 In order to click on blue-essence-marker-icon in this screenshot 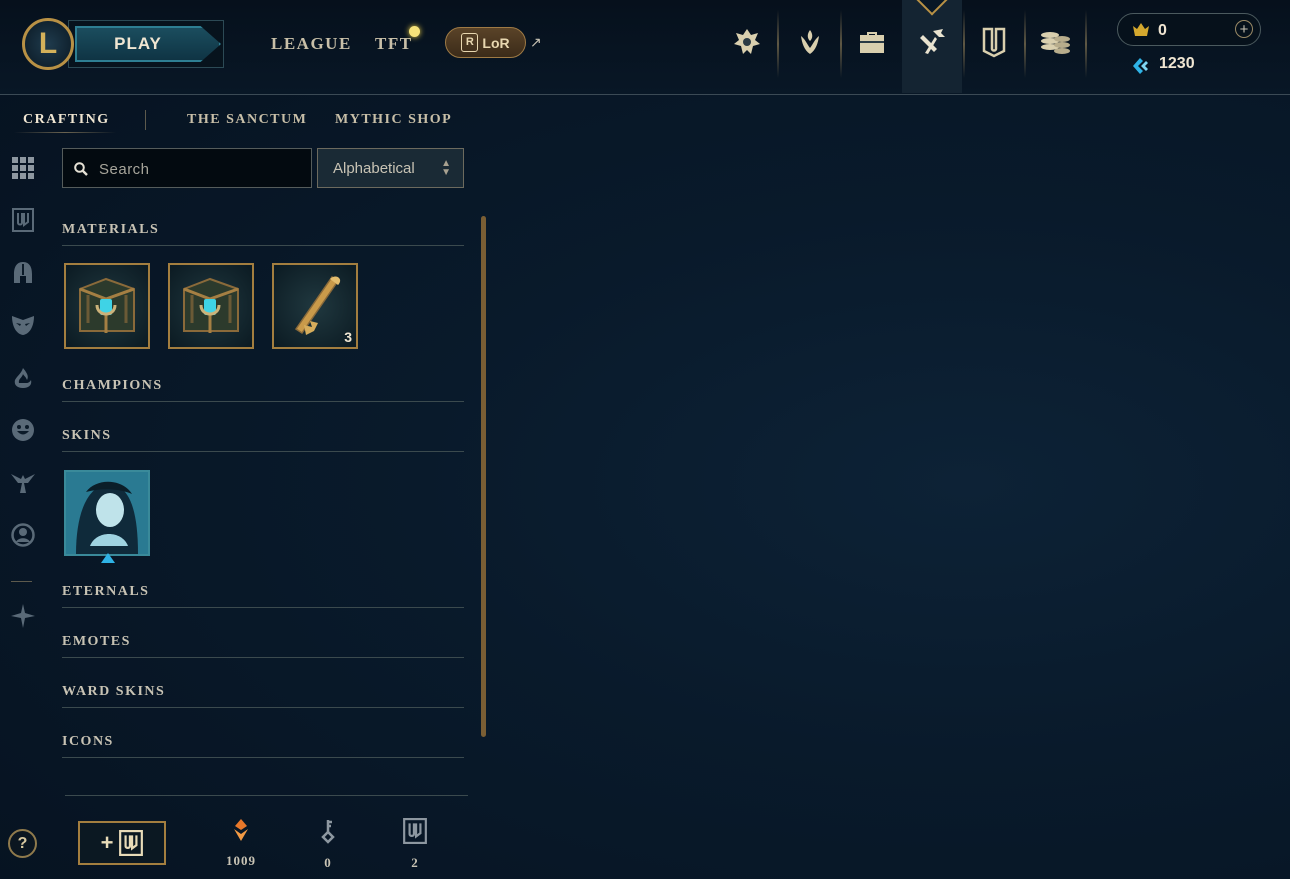, I will do `click(108, 558)`.